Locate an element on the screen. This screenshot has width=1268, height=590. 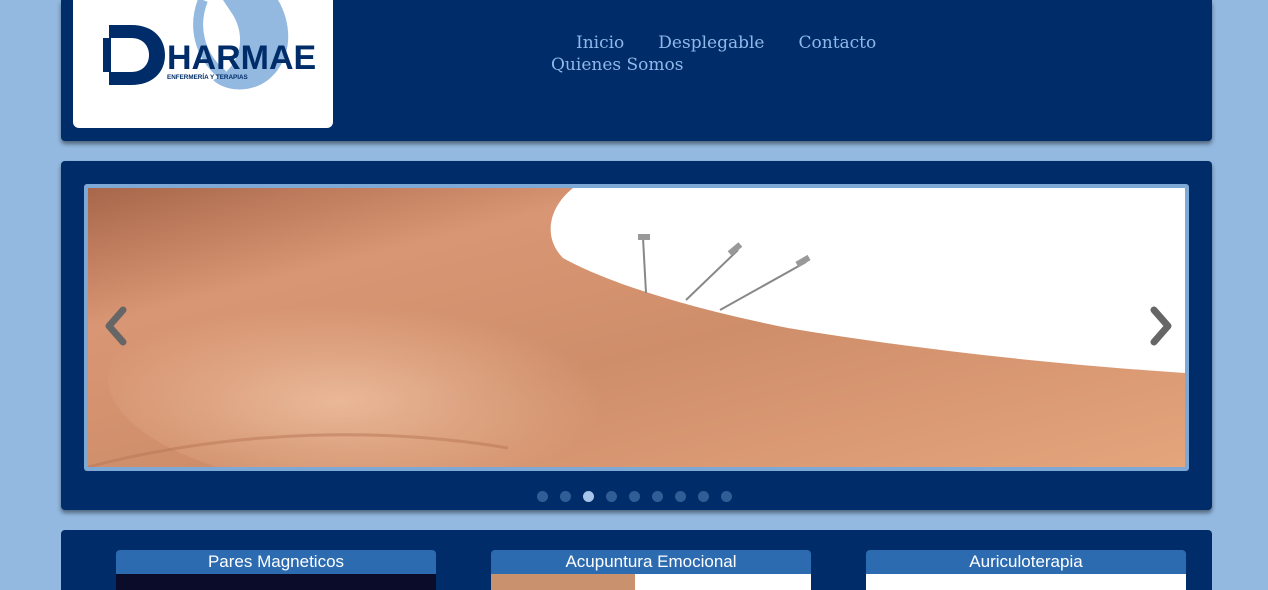
service-card-pares-magneticos: Pares Magneticos is located at coordinates (276, 570).